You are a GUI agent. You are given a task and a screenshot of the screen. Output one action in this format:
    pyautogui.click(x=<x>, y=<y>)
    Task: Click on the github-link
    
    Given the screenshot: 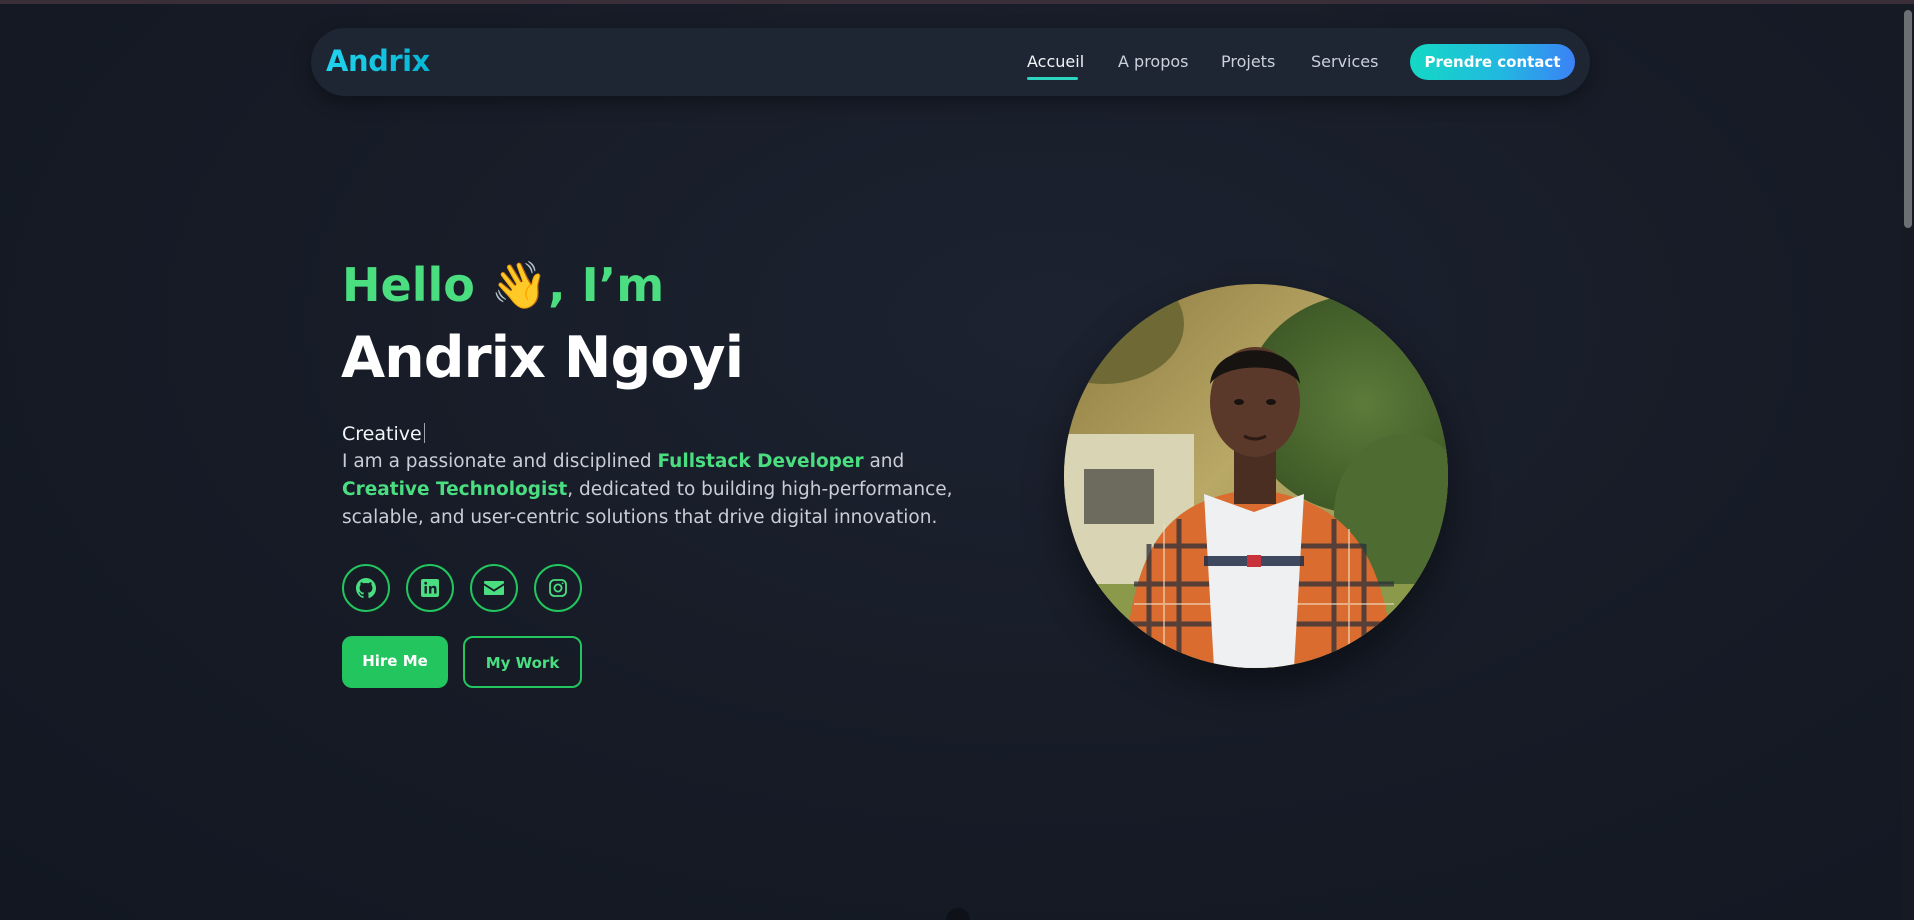 What is the action you would take?
    pyautogui.click(x=366, y=588)
    